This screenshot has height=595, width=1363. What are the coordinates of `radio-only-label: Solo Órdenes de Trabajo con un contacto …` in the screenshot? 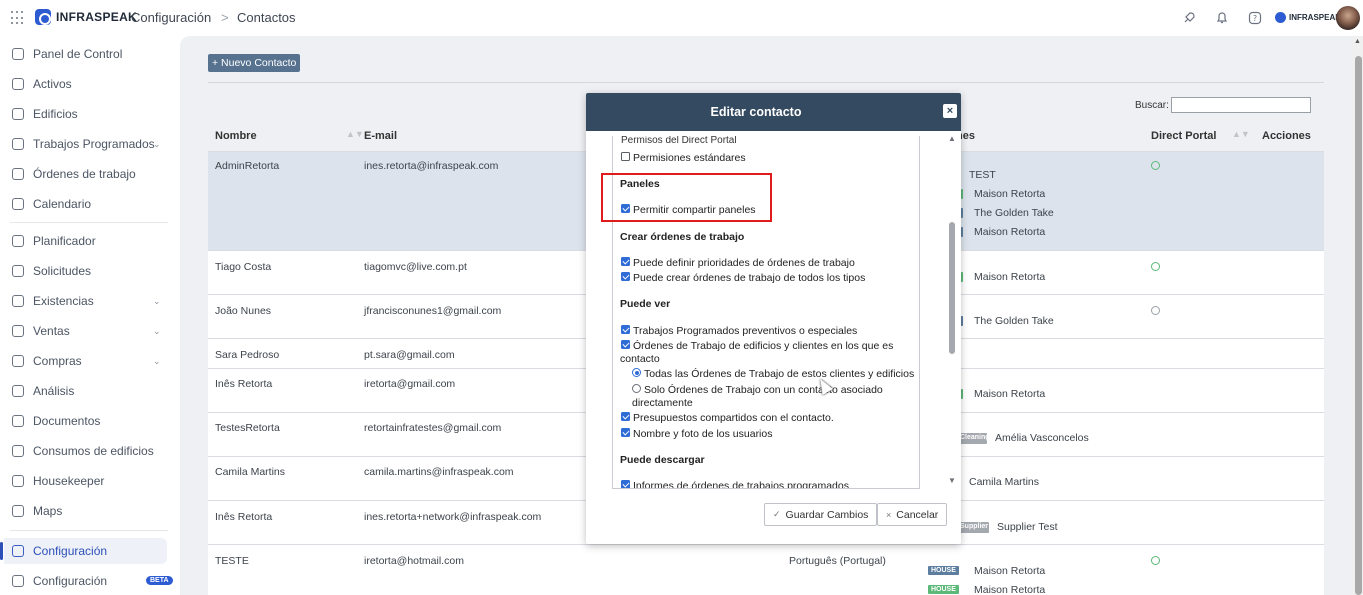 It's located at (763, 390).